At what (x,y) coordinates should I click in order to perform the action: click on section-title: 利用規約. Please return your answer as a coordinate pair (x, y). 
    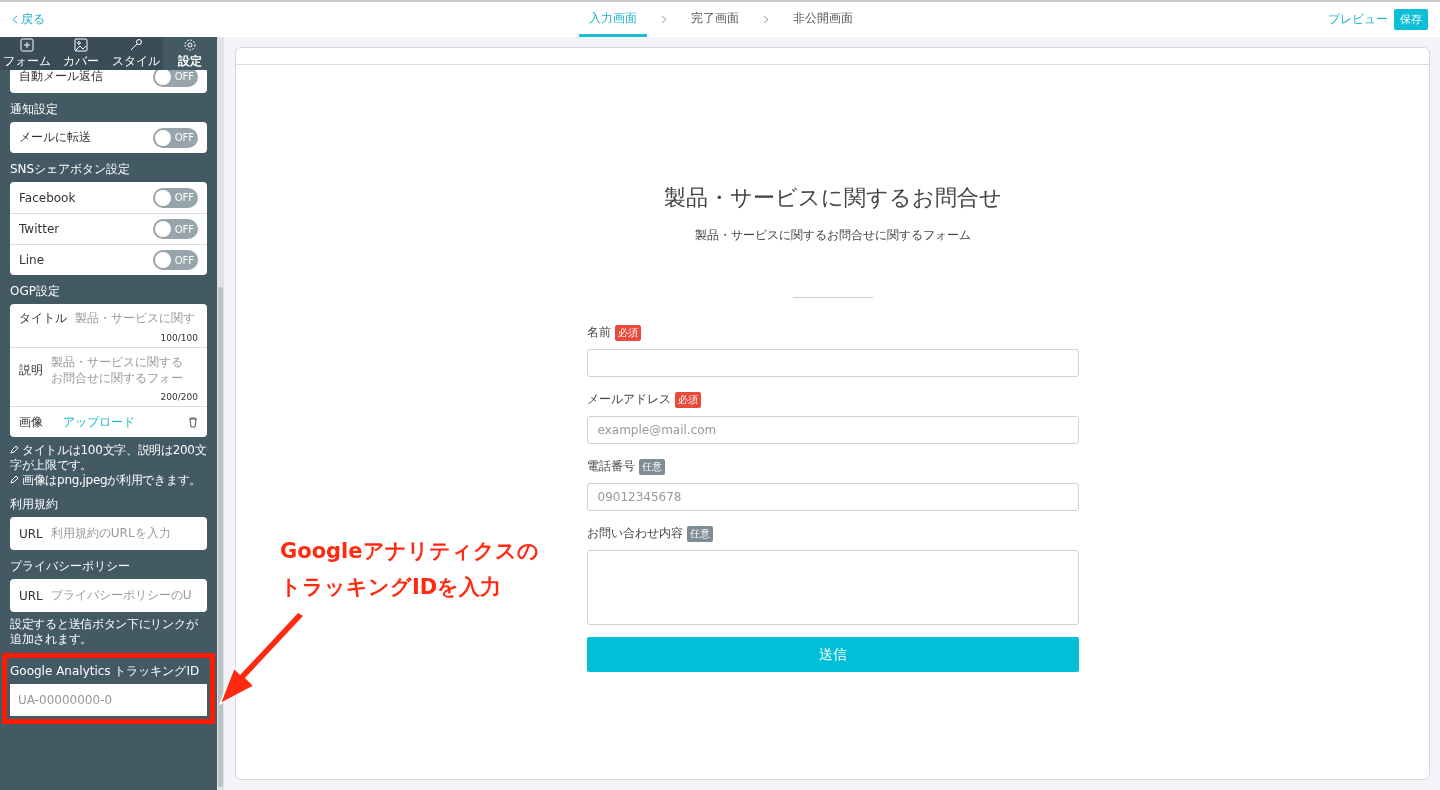
    Looking at the image, I should click on (34, 504).